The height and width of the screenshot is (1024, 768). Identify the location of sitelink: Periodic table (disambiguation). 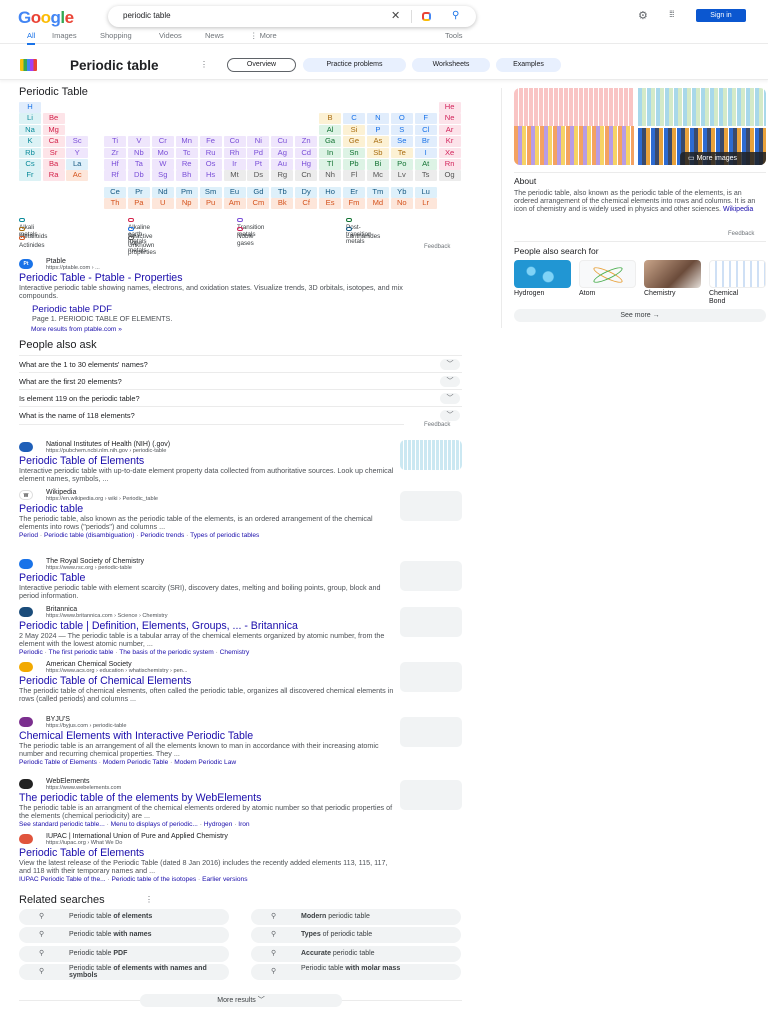
(89, 535).